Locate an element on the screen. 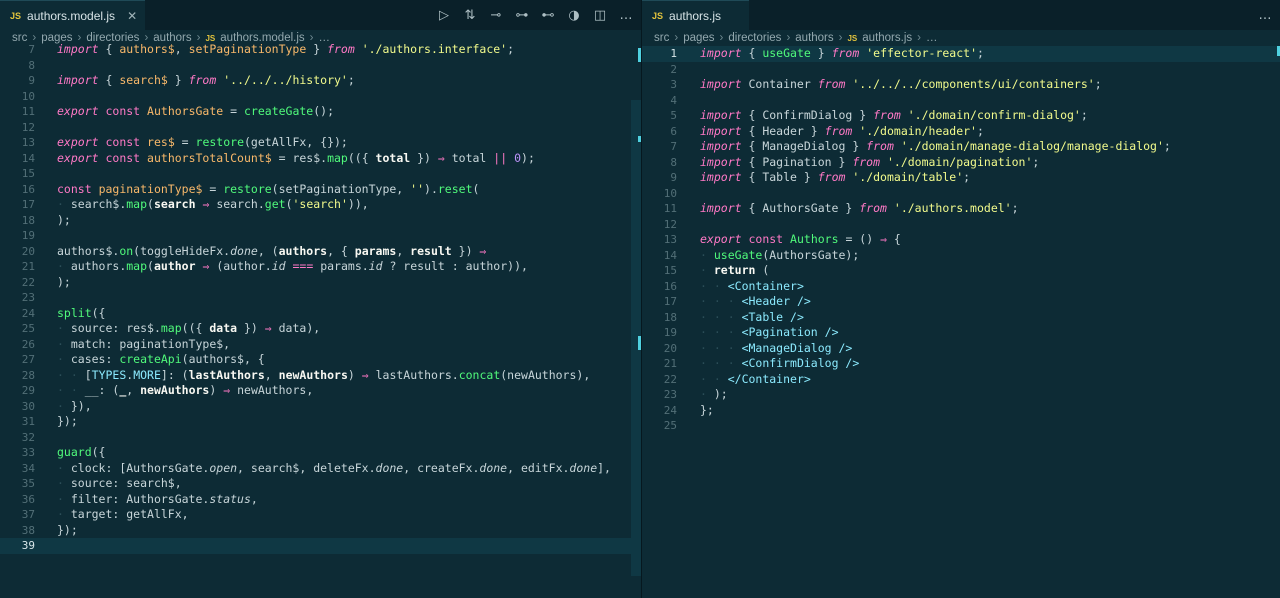 The width and height of the screenshot is (1280, 598). code-line: 37 · target: getAllFx, is located at coordinates (320, 515).